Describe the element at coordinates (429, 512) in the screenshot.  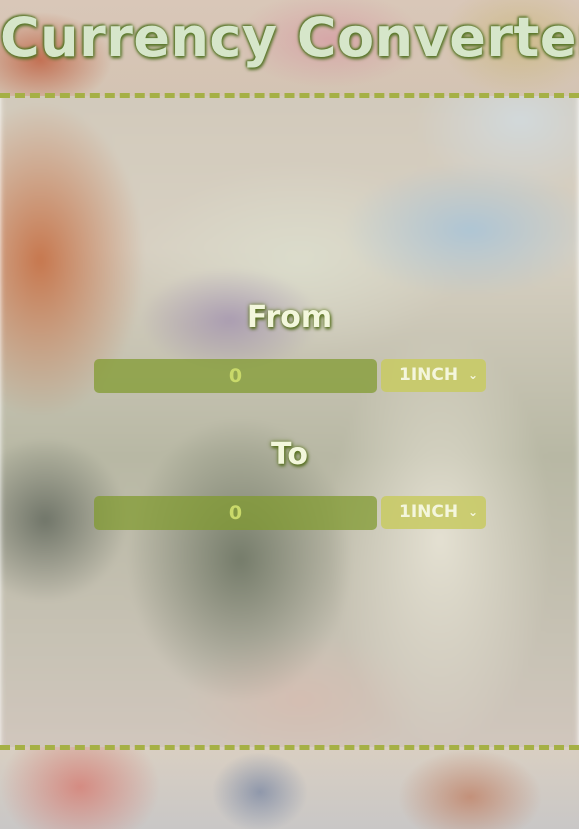
I see `to-currency-value: 1INCH` at that location.